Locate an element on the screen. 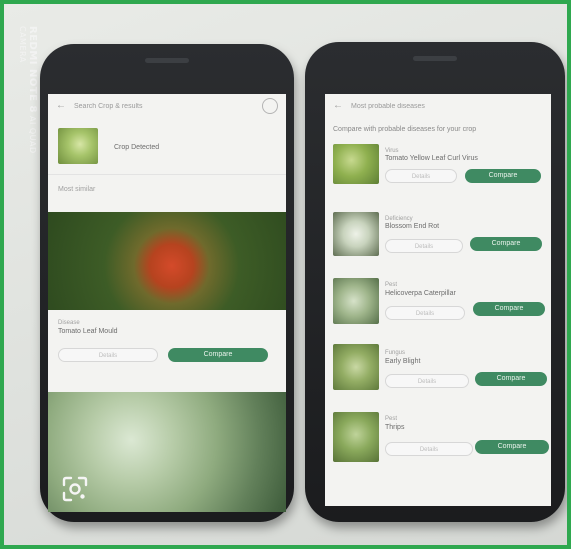 The height and width of the screenshot is (549, 571). disease-category: Fungus is located at coordinates (395, 353).